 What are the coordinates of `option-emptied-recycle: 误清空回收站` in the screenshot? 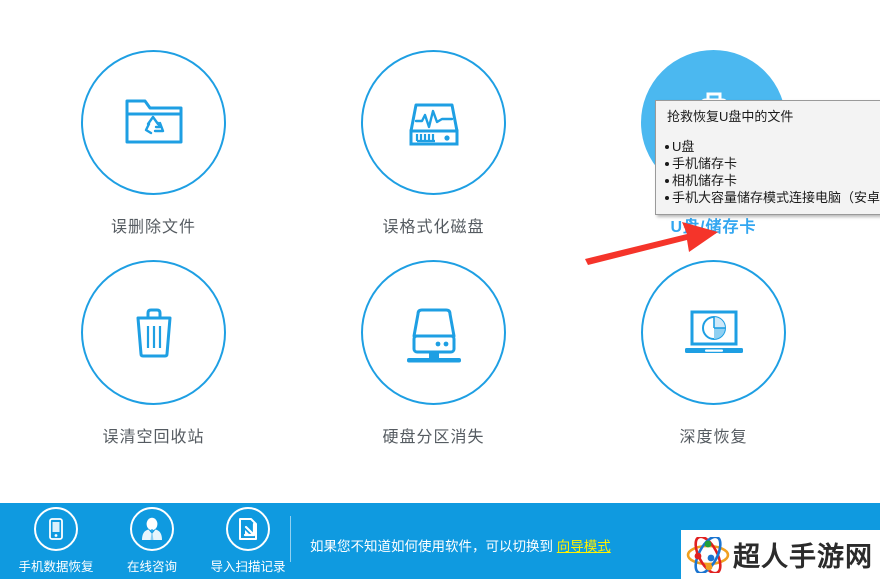 It's located at (153, 365).